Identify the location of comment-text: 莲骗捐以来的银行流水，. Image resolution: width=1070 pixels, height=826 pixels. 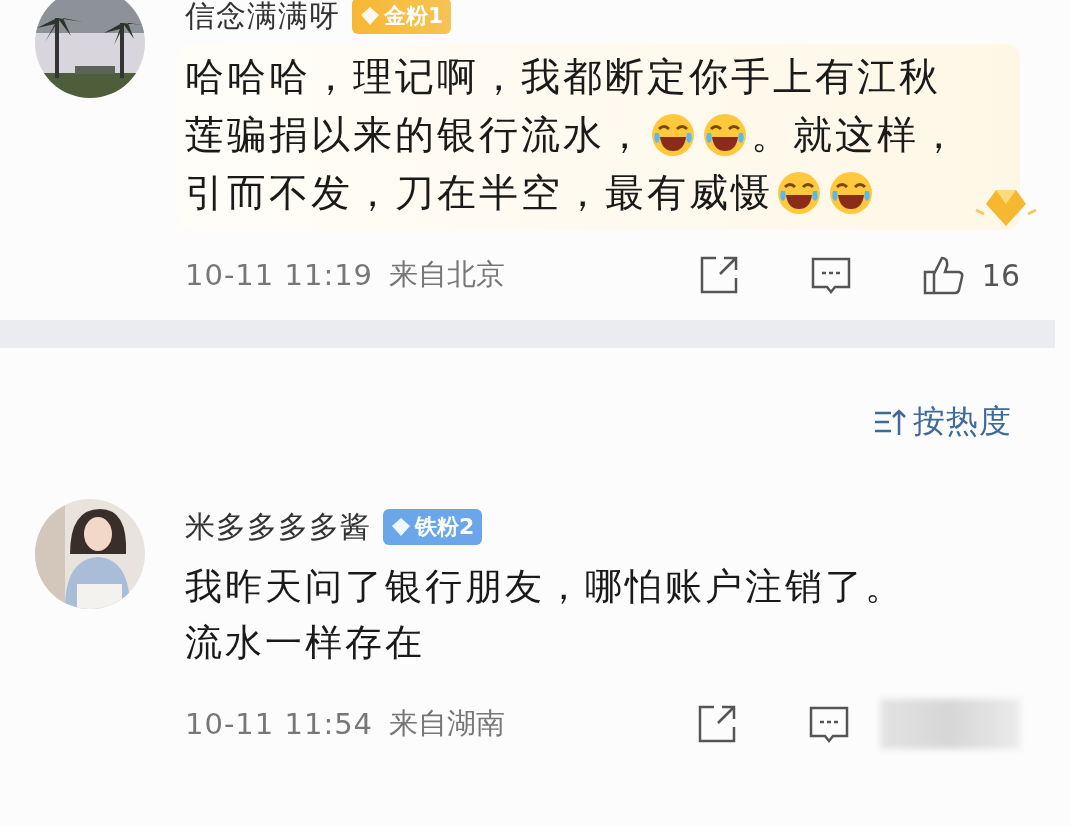
(416, 135).